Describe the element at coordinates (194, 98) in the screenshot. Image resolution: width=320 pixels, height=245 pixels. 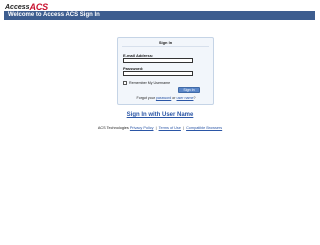
I see `forgot-suffix: ?` at that location.